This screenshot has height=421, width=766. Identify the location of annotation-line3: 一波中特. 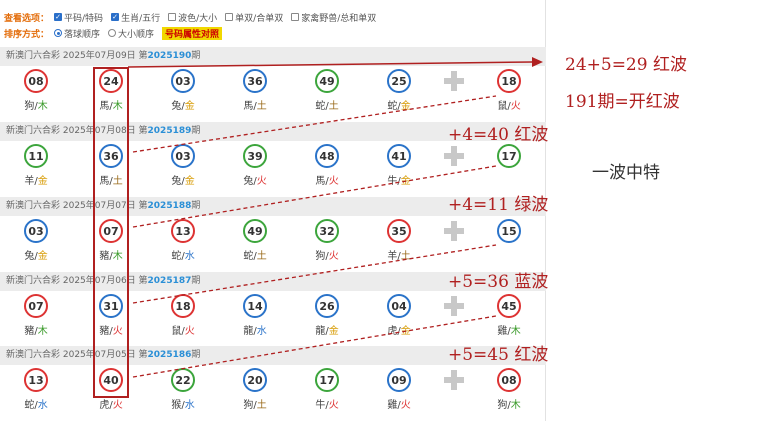
(626, 173).